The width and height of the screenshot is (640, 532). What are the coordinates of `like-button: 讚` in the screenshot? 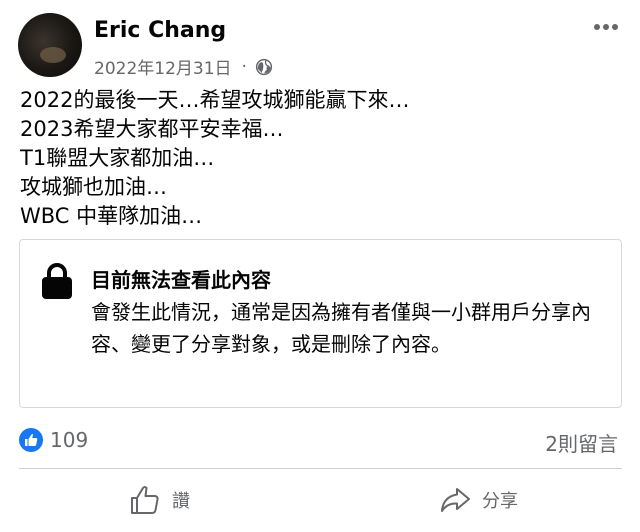 It's located at (159, 500).